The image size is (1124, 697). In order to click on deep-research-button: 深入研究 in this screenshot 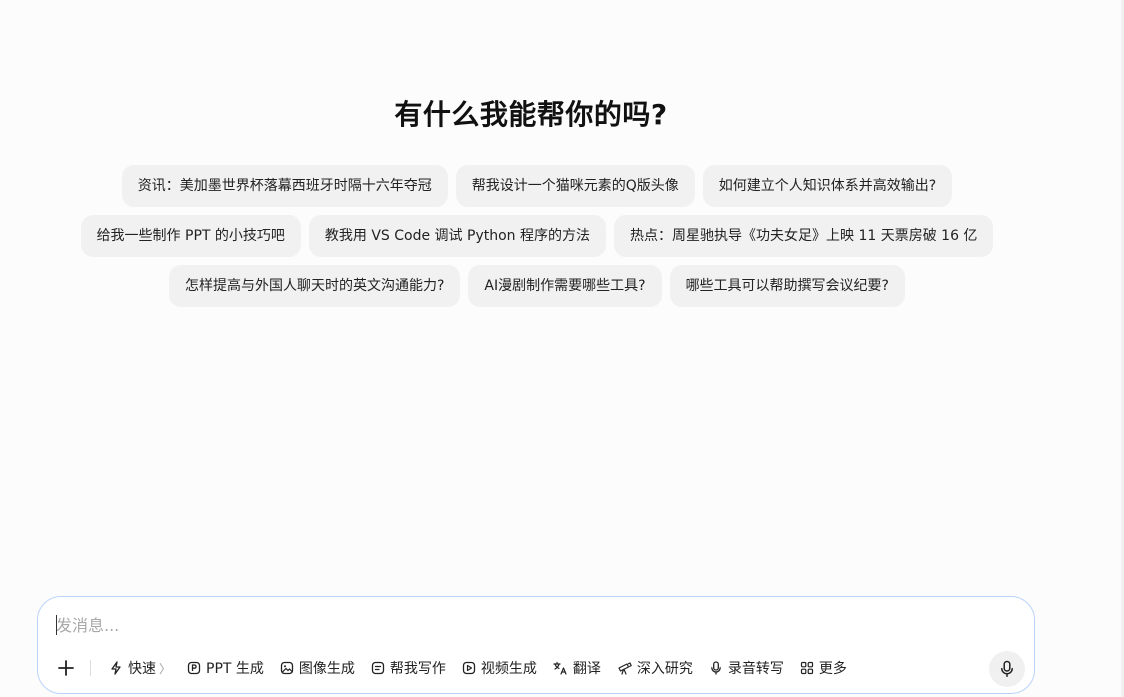, I will do `click(655, 668)`.